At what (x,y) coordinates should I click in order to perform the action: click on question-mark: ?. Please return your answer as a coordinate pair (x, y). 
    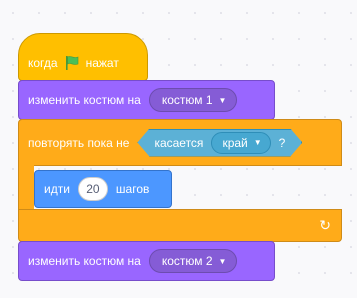
    Looking at the image, I should click on (282, 142).